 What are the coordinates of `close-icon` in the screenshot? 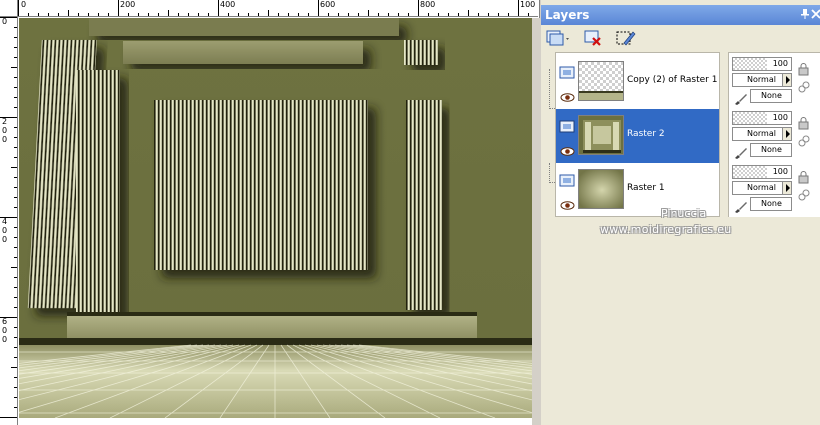 It's located at (815, 14).